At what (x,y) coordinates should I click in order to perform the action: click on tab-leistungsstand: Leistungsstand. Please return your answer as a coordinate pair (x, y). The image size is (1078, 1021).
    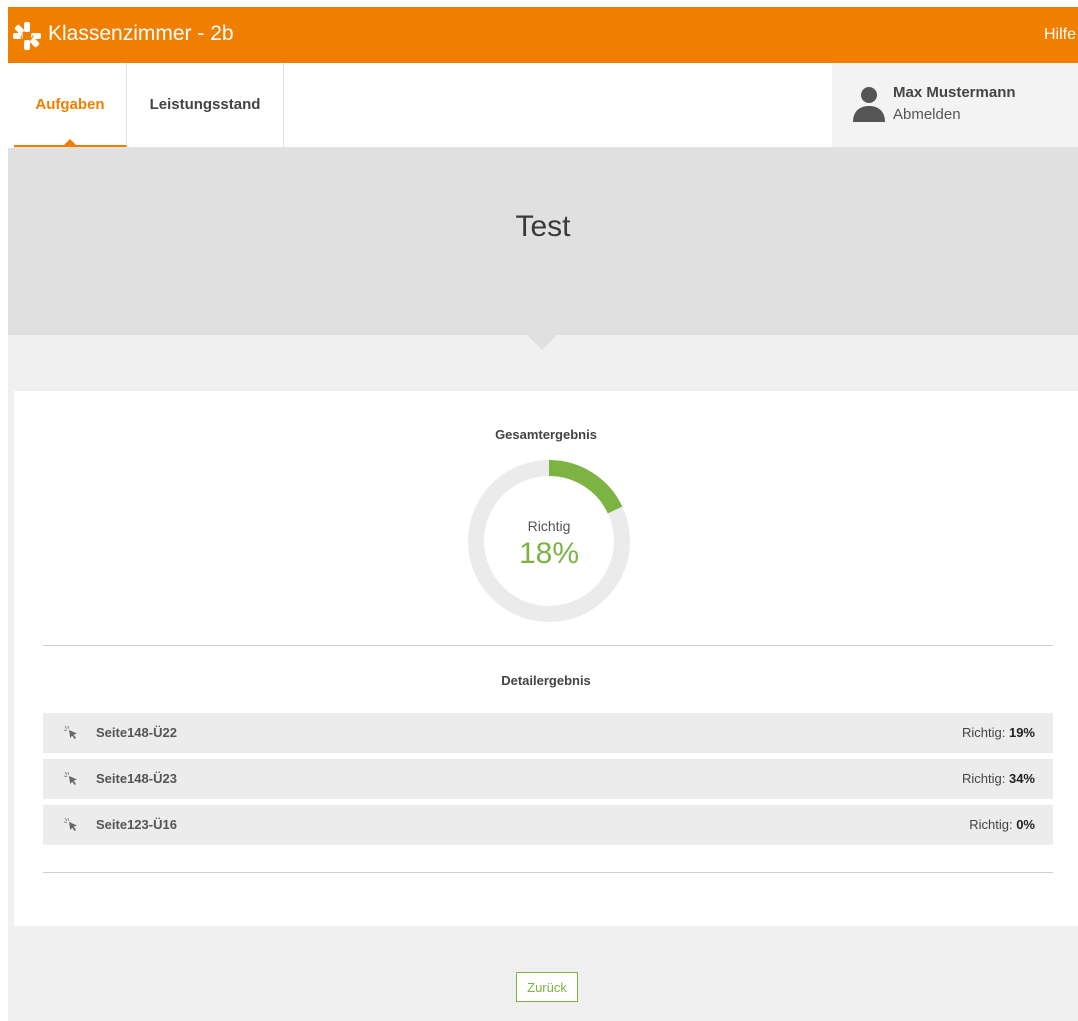
    Looking at the image, I should click on (205, 105).